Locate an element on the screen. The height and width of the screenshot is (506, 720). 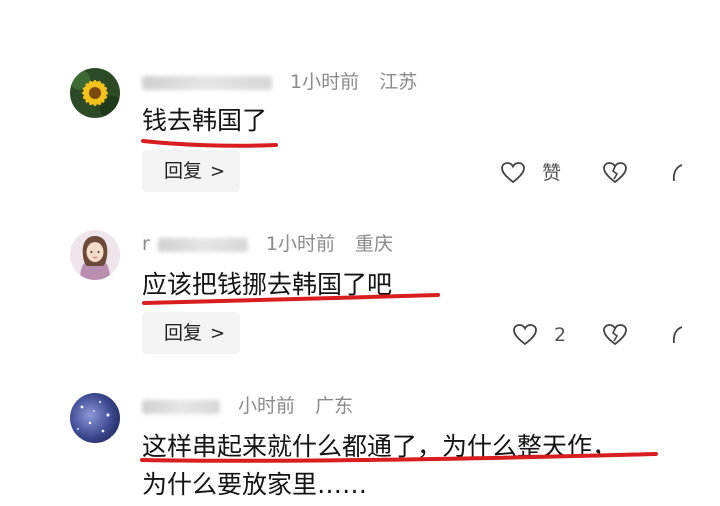
comment-time: 小时前 is located at coordinates (267, 406).